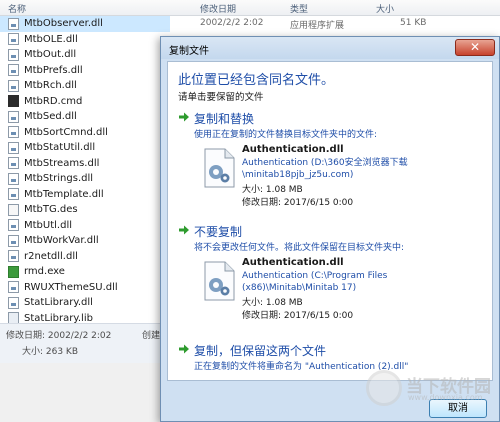  Describe the element at coordinates (299, 248) in the screenshot. I see `option-description: 将不会更改任何文件。将此文件保留在目标文件夹中:` at that location.